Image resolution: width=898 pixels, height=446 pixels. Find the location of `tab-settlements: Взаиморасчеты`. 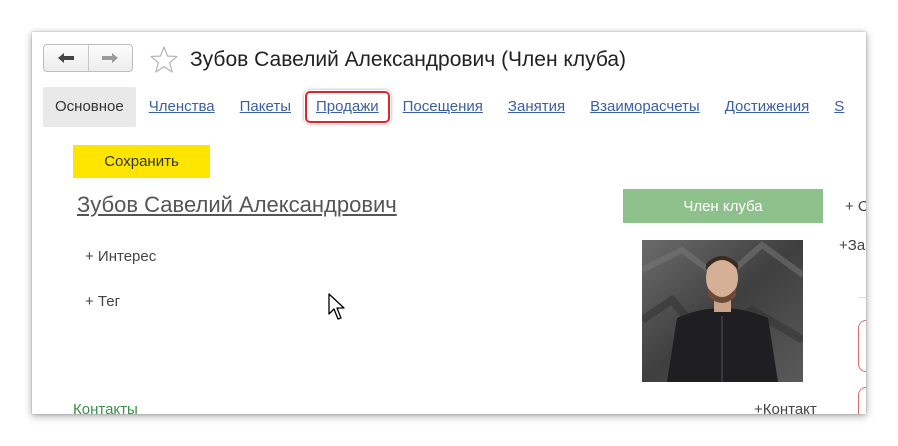

tab-settlements: Взаиморасчеты is located at coordinates (645, 107).